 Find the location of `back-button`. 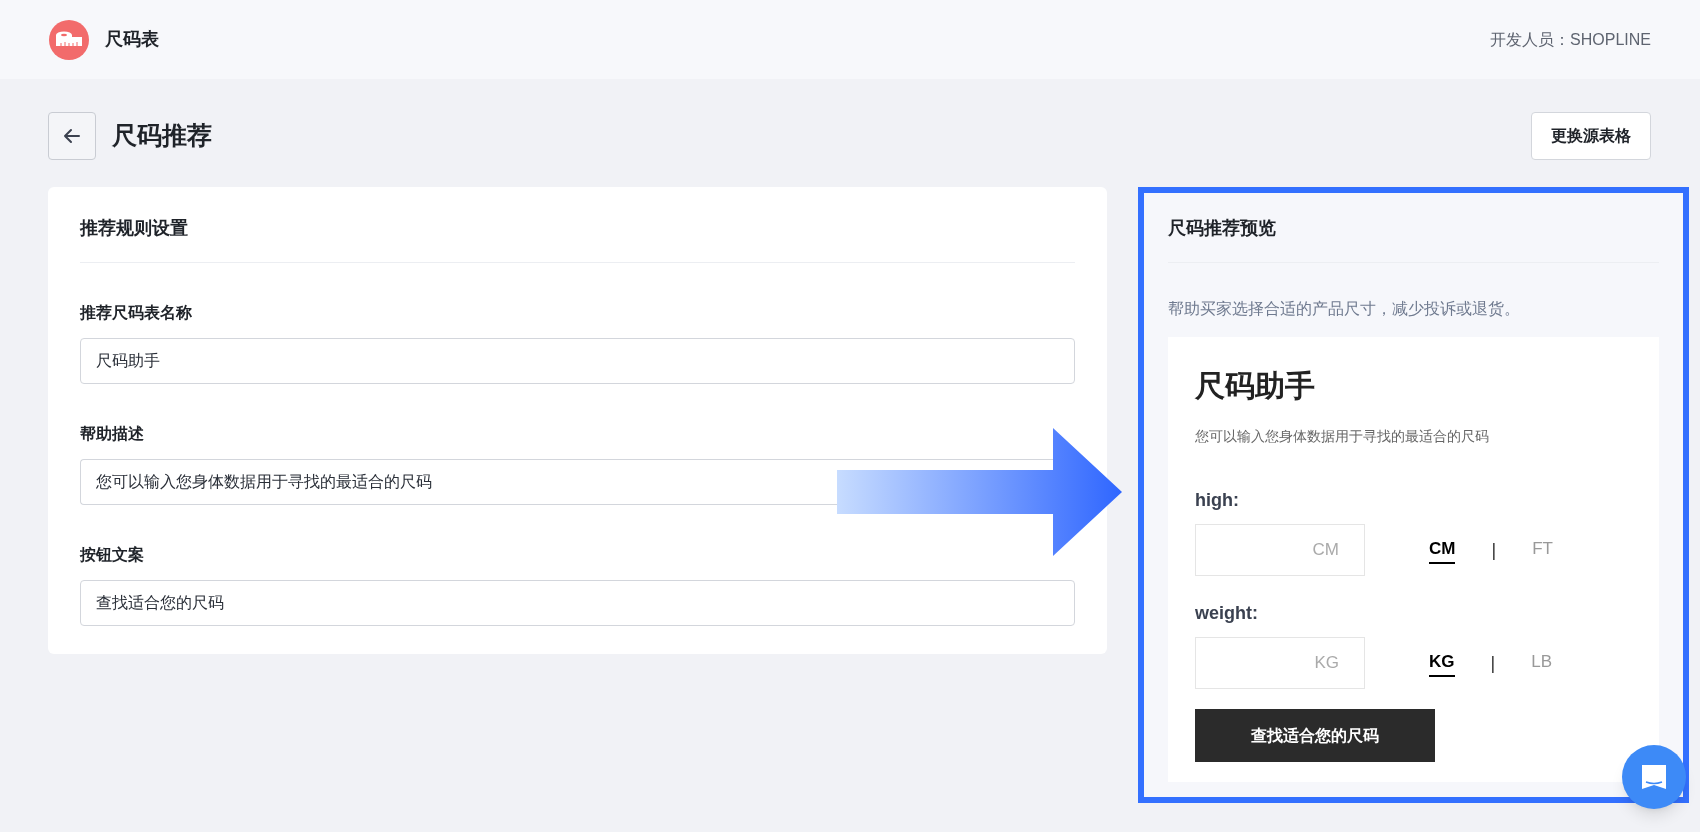

back-button is located at coordinates (72, 136).